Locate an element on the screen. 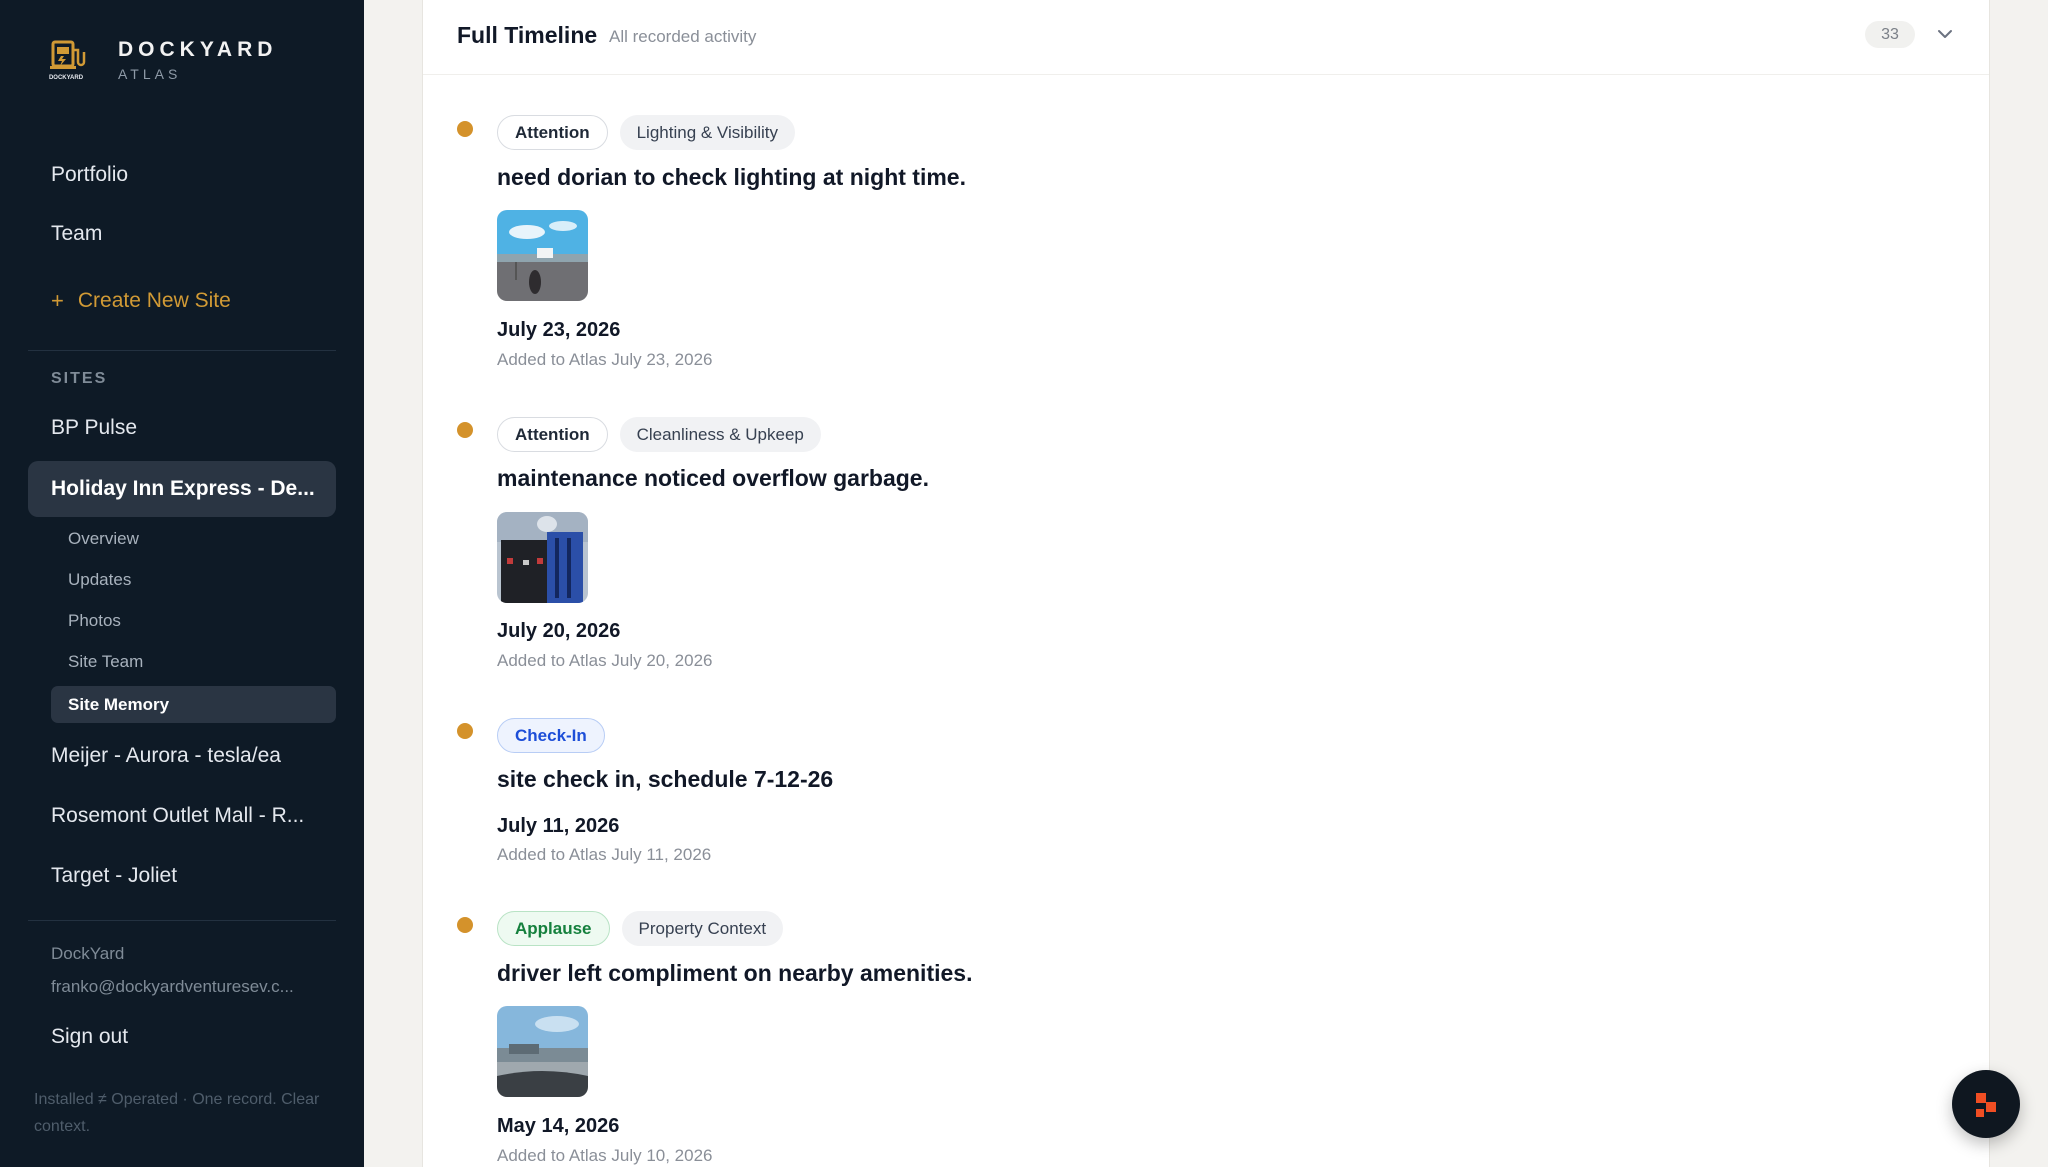 Image resolution: width=2048 pixels, height=1167 pixels. entry-added: Added to Atlas July 10, 2026 is located at coordinates (605, 1155).